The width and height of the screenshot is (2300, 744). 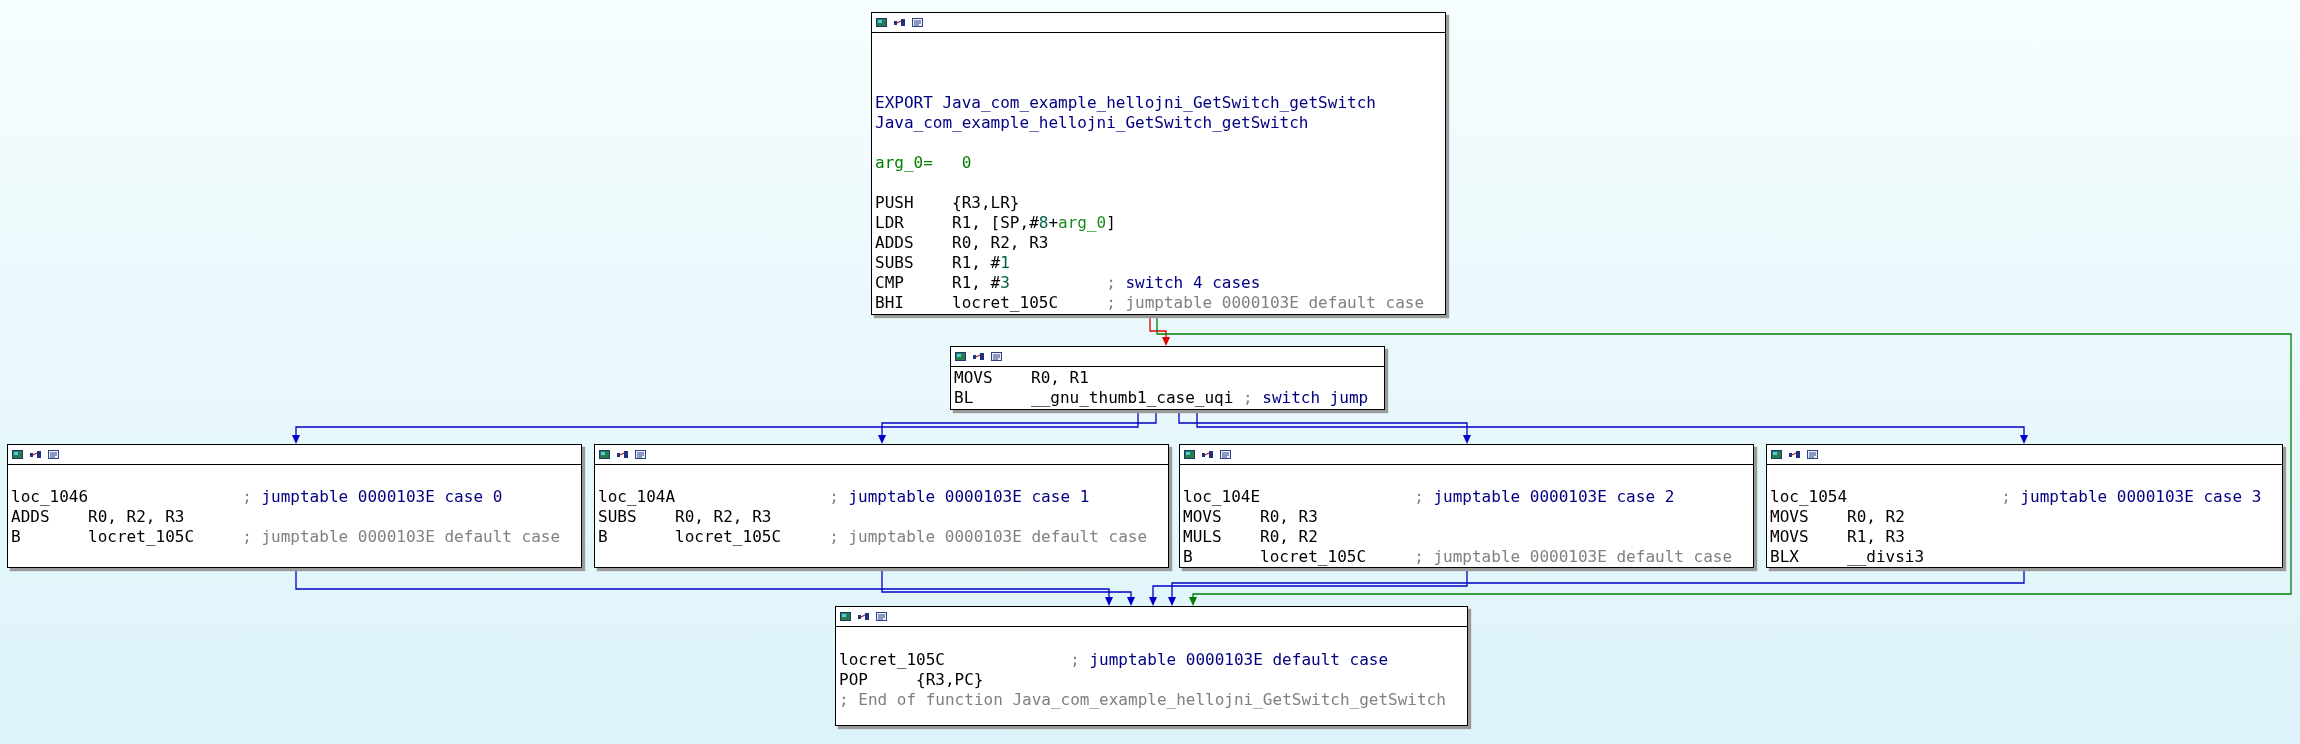 I want to click on instruction-mnemonic: BLX, so click(x=1785, y=557).